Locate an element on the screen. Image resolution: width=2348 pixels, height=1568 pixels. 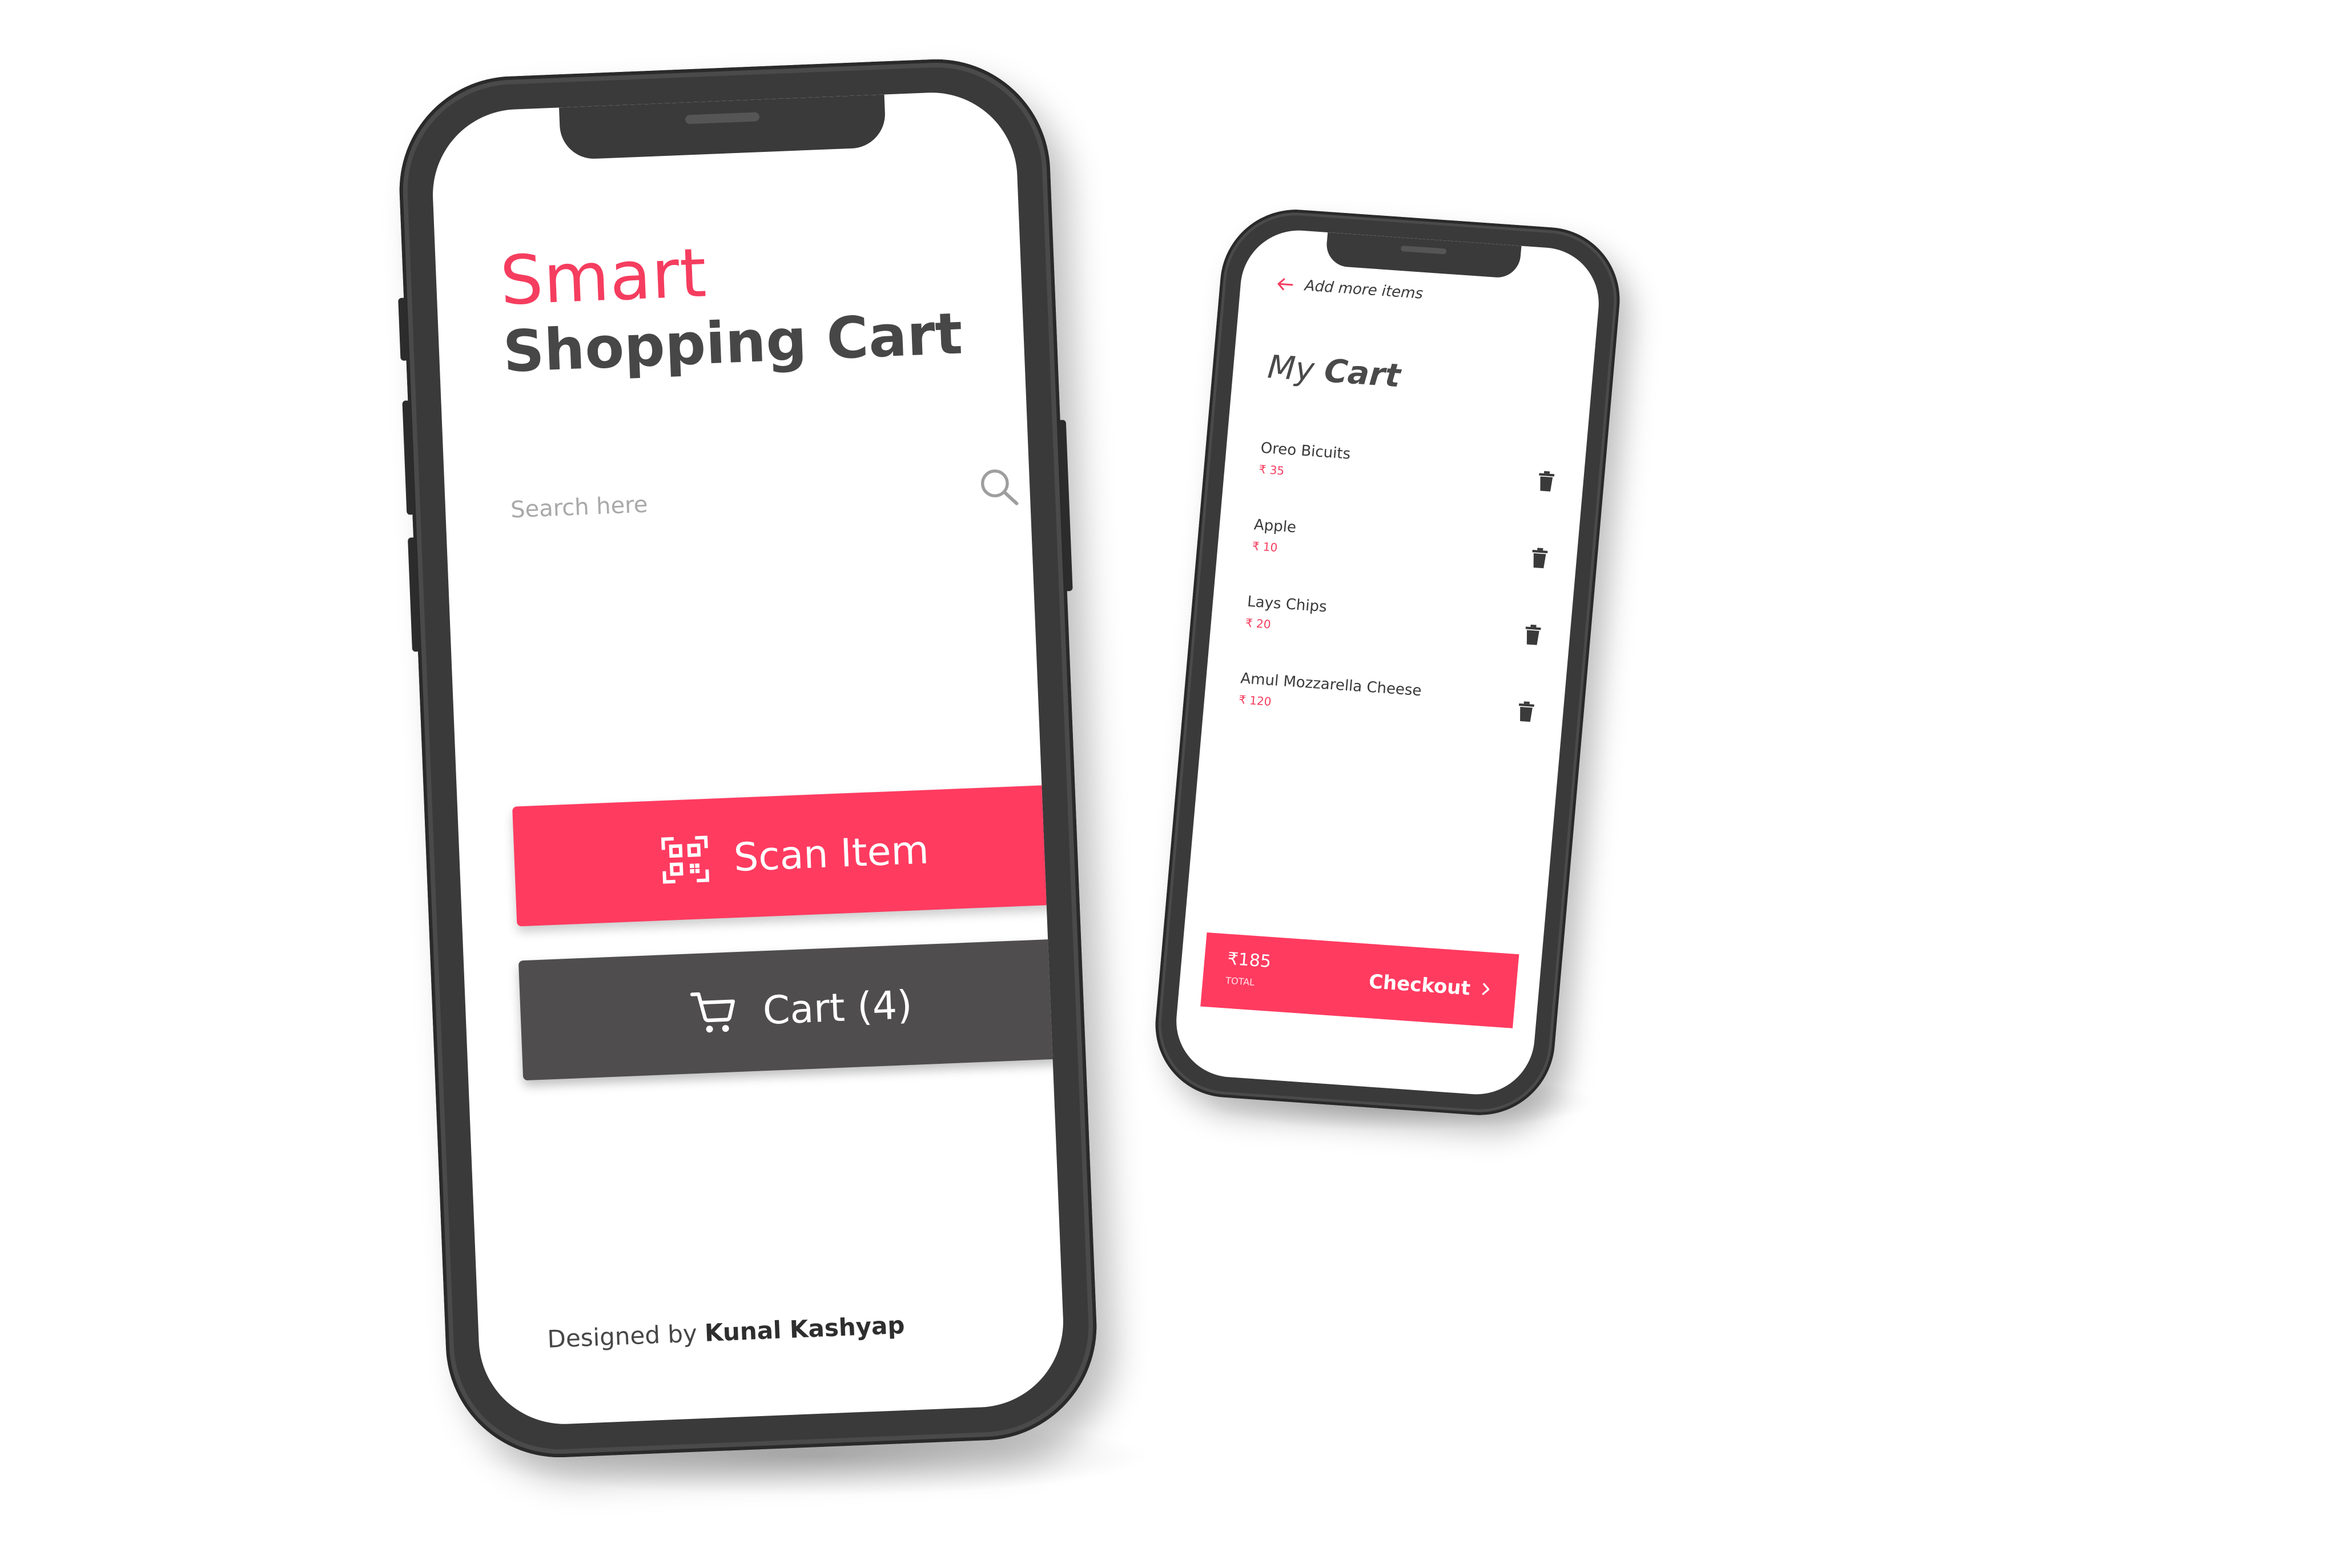
cart-title: My Cart is located at coordinates (1334, 371).